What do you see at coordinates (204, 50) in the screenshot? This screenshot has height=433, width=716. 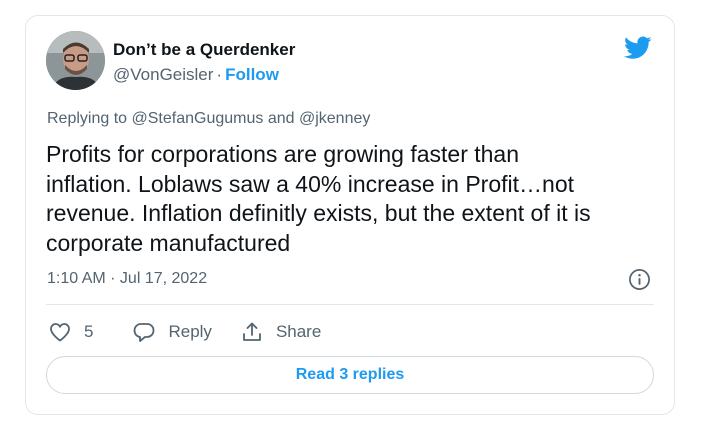 I see `author-display-name: Don’t be a Querdenker` at bounding box center [204, 50].